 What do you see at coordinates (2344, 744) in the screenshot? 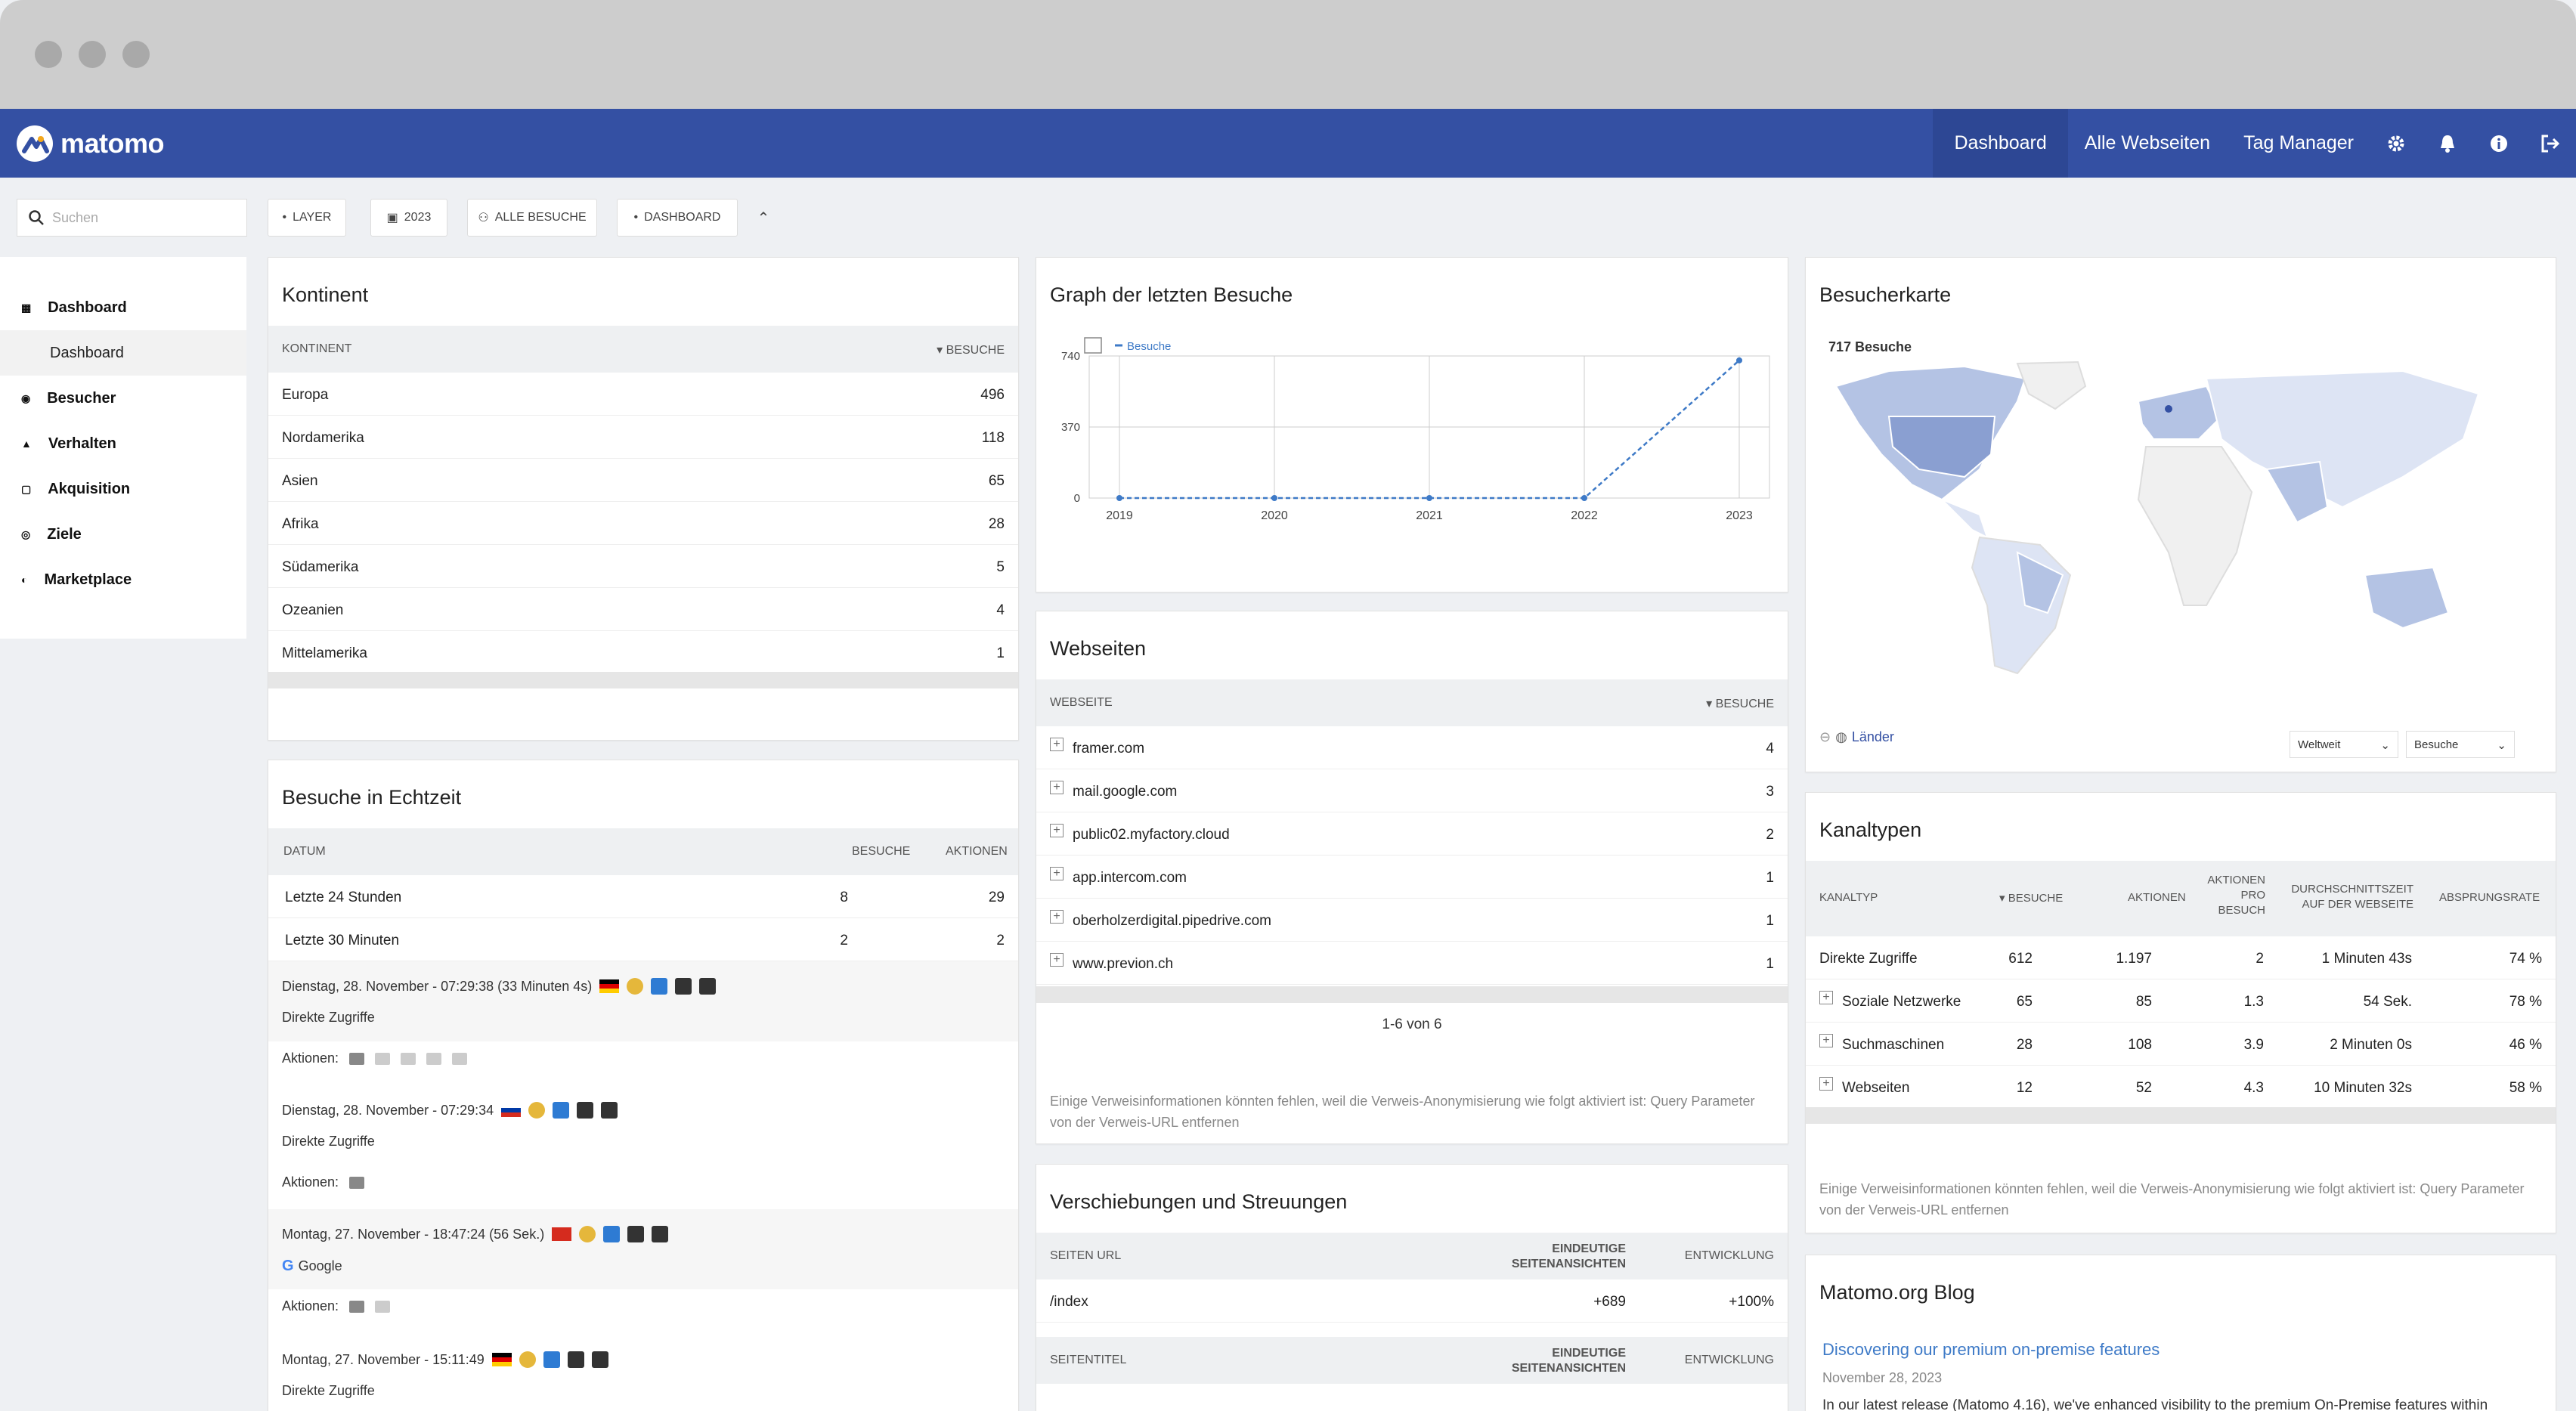
I see `region-select: Weltweit ⌄` at bounding box center [2344, 744].